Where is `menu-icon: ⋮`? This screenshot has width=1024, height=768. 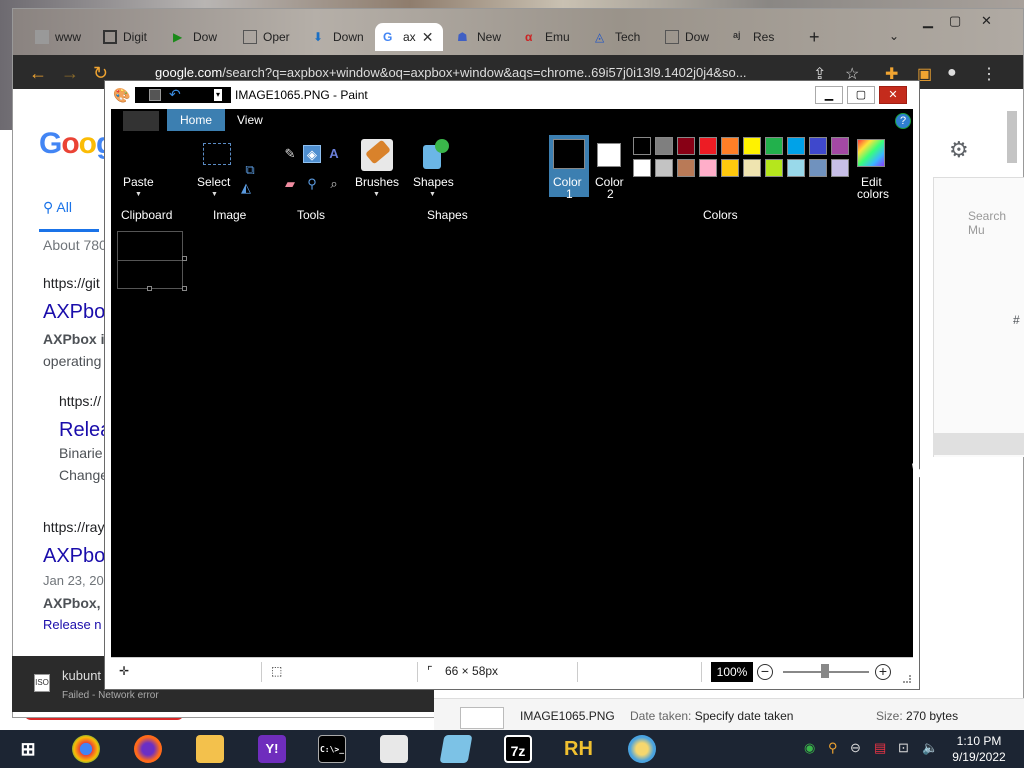
menu-icon: ⋮ is located at coordinates (989, 74).